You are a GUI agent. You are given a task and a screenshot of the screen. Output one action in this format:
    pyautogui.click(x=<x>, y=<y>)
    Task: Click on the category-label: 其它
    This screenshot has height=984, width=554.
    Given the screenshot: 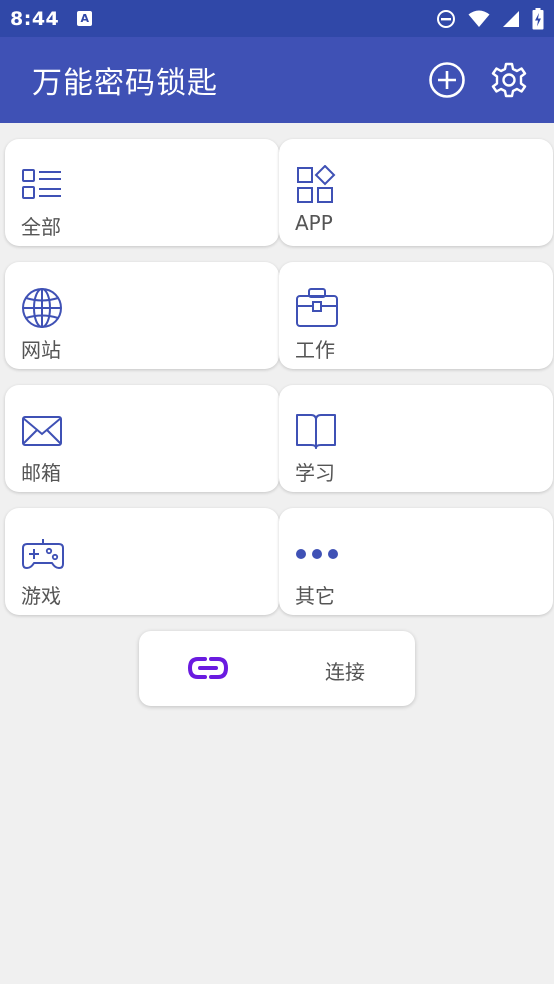 What is the action you would take?
    pyautogui.click(x=315, y=596)
    